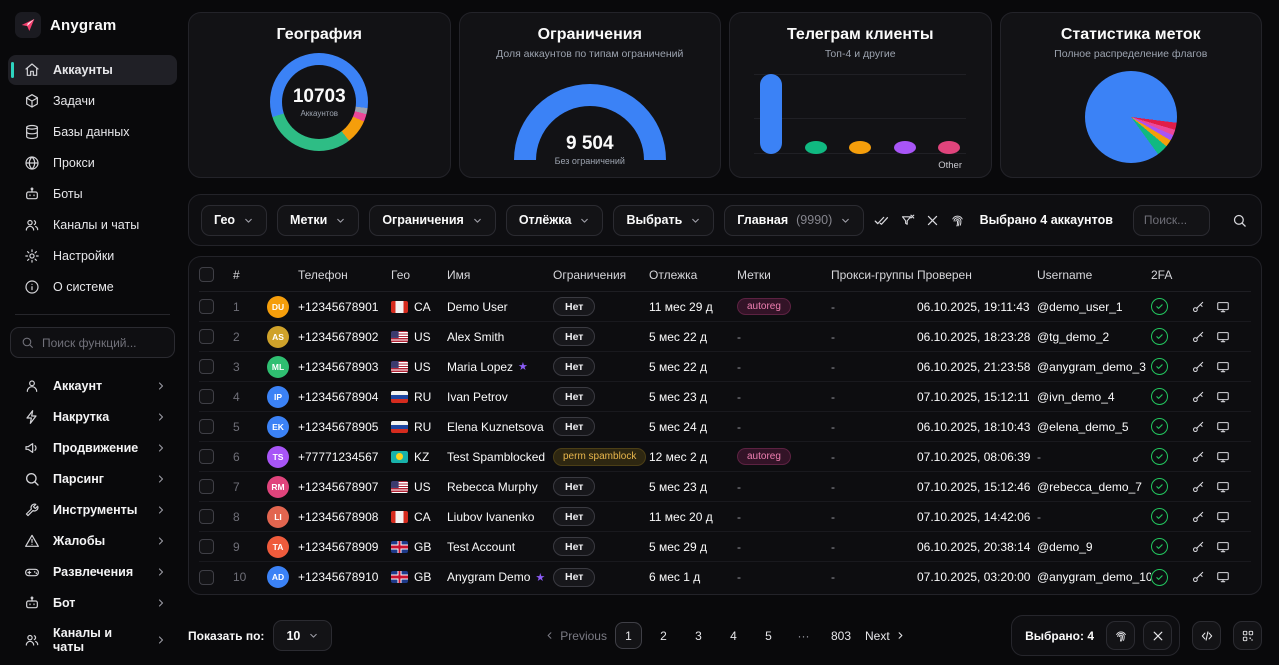 The height and width of the screenshot is (665, 1279). Describe the element at coordinates (92, 256) in the screenshot. I see `sidebar-item-settings: Настройки` at that location.